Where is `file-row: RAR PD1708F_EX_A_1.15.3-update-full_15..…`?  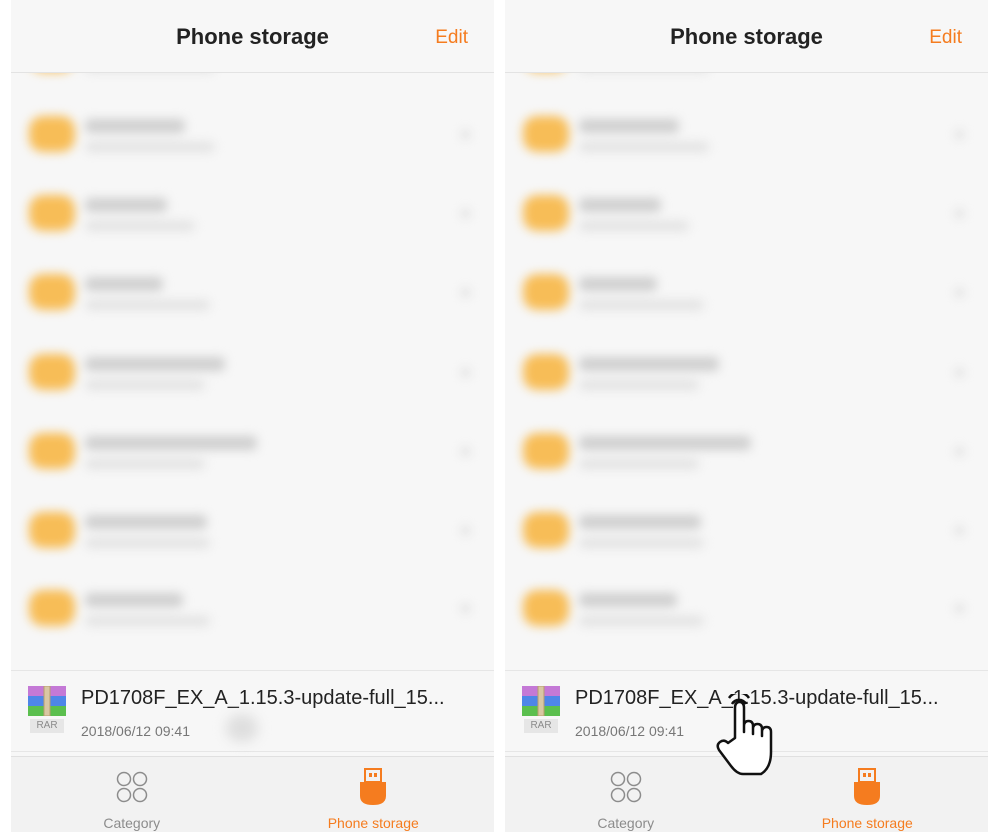
file-row: RAR PD1708F_EX_A_1.15.3-update-full_15..… is located at coordinates (252, 711).